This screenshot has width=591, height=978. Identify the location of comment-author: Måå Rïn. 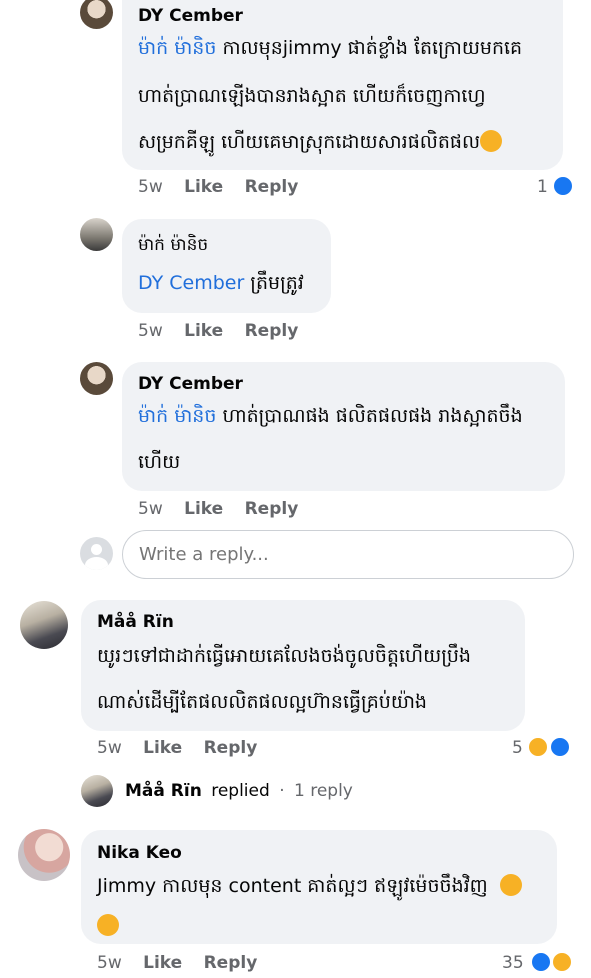
(135, 622).